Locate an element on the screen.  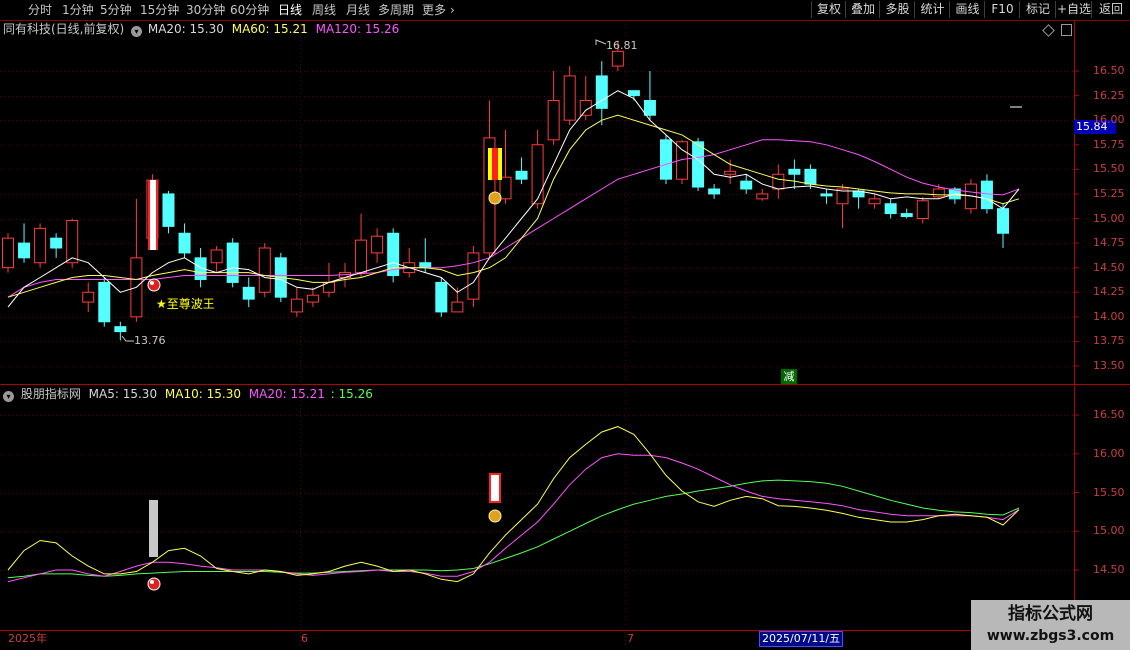
signal-ball is located at coordinates (154, 285).